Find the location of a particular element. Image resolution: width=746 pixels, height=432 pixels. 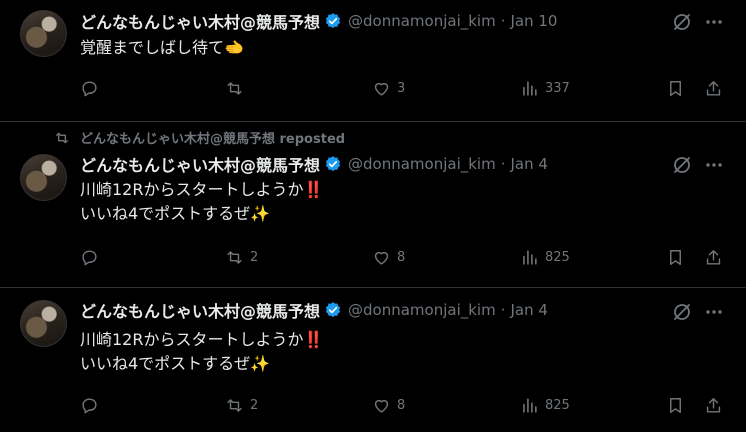

post-text: 覚醒までしばし待て🫲 is located at coordinates (162, 47).